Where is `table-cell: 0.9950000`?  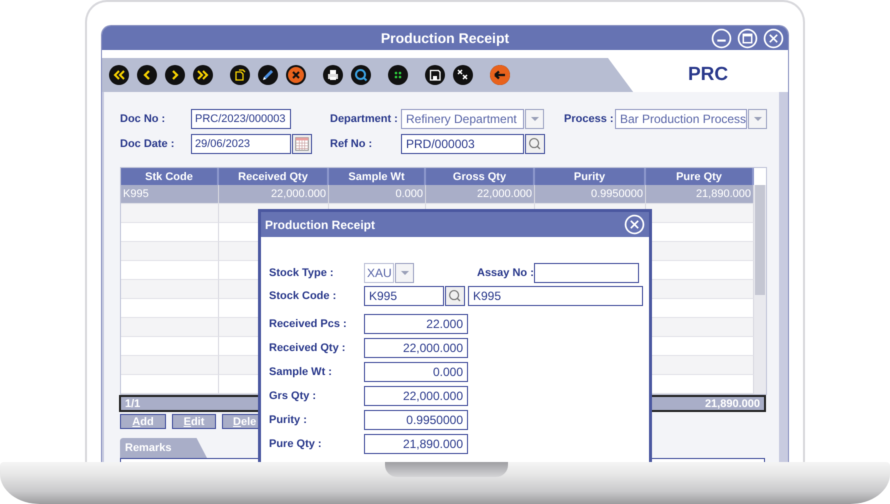
table-cell: 0.9950000 is located at coordinates (590, 194).